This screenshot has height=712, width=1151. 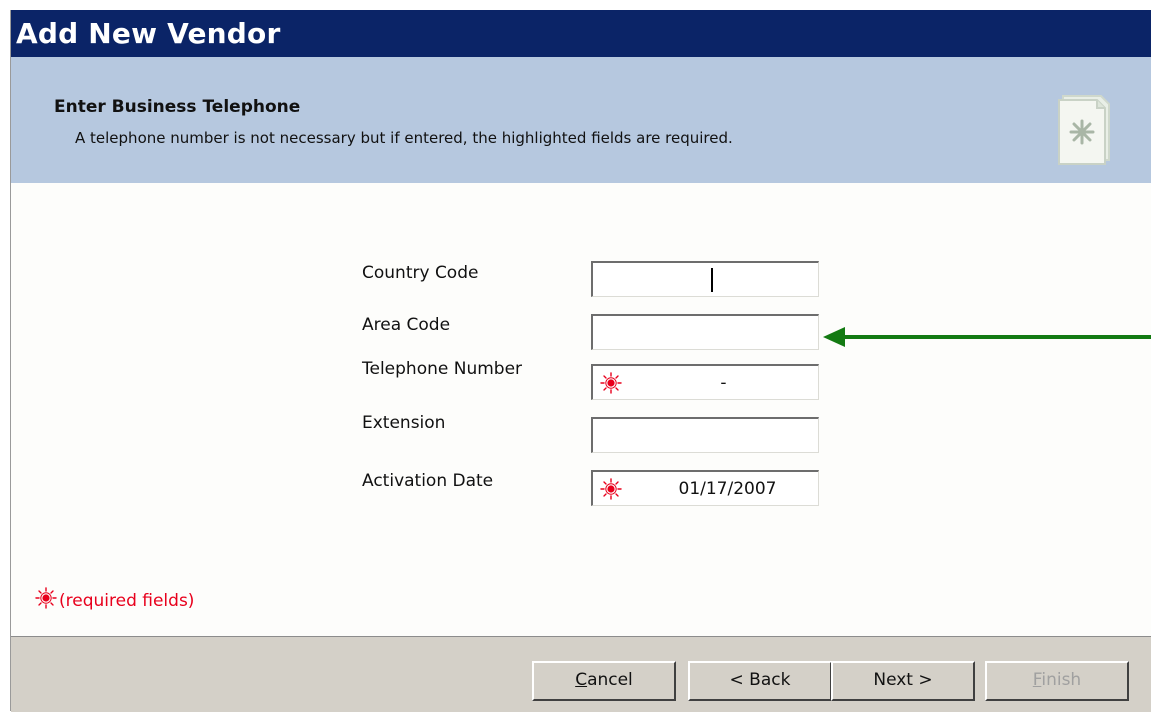 What do you see at coordinates (610, 680) in the screenshot?
I see `cancel-label: ancel` at bounding box center [610, 680].